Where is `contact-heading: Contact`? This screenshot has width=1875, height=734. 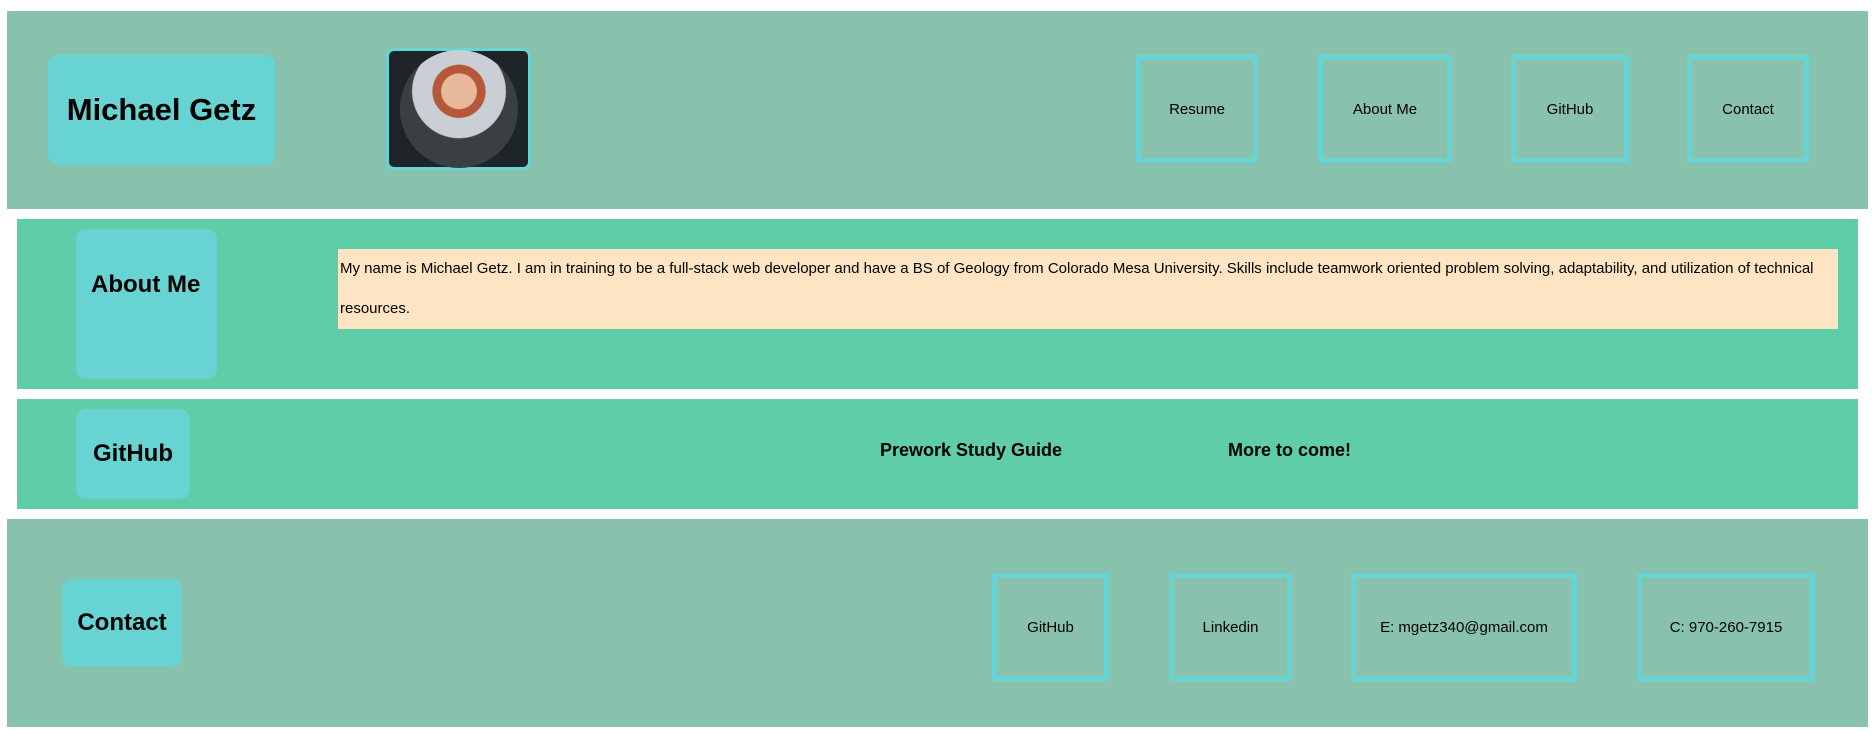 contact-heading: Contact is located at coordinates (122, 623).